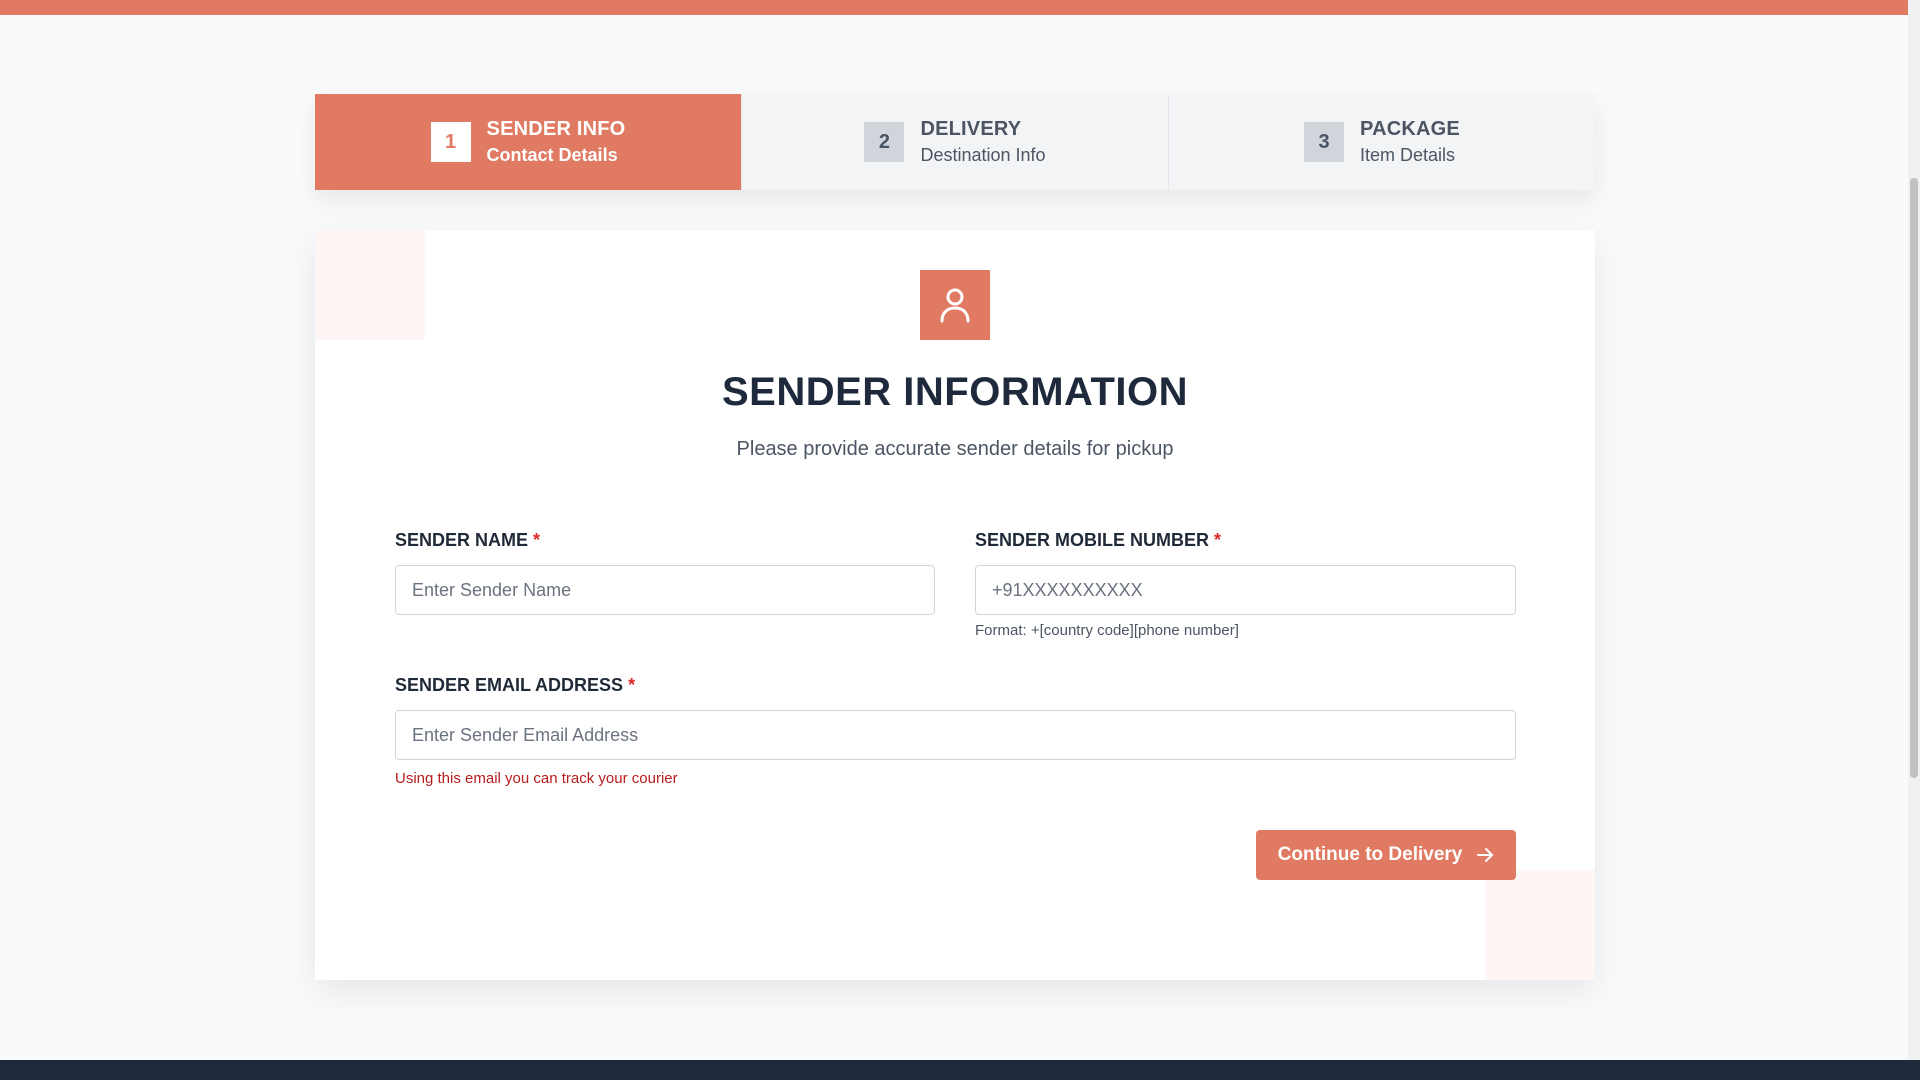 This screenshot has width=1920, height=1080. What do you see at coordinates (556, 129) in the screenshot?
I see `step-title: SENDER INFO` at bounding box center [556, 129].